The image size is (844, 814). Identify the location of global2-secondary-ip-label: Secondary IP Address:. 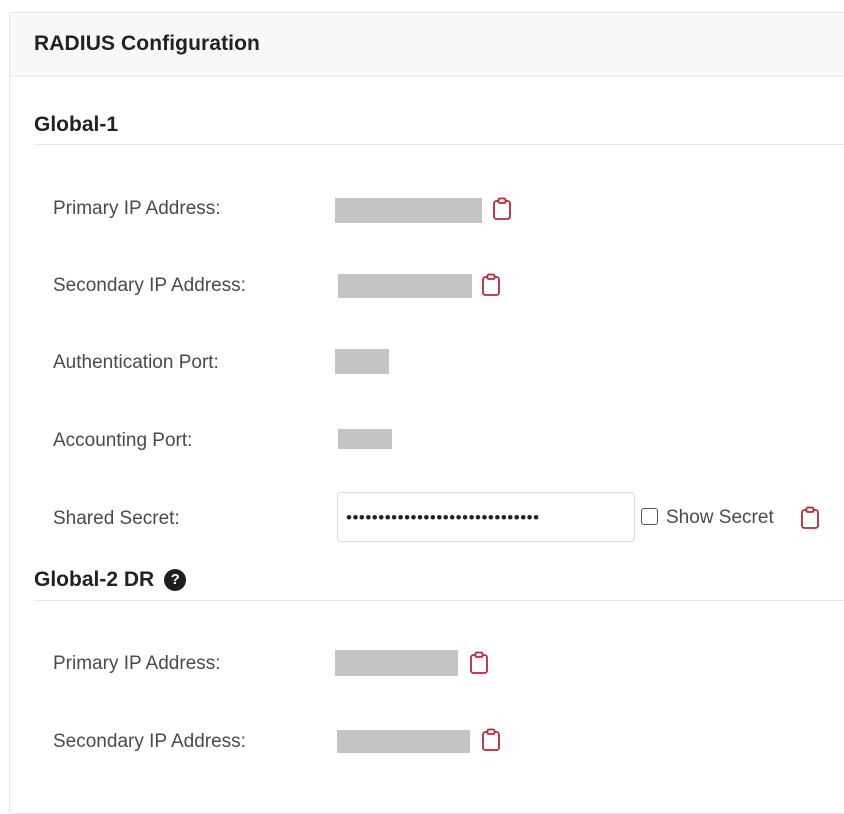
(149, 741).